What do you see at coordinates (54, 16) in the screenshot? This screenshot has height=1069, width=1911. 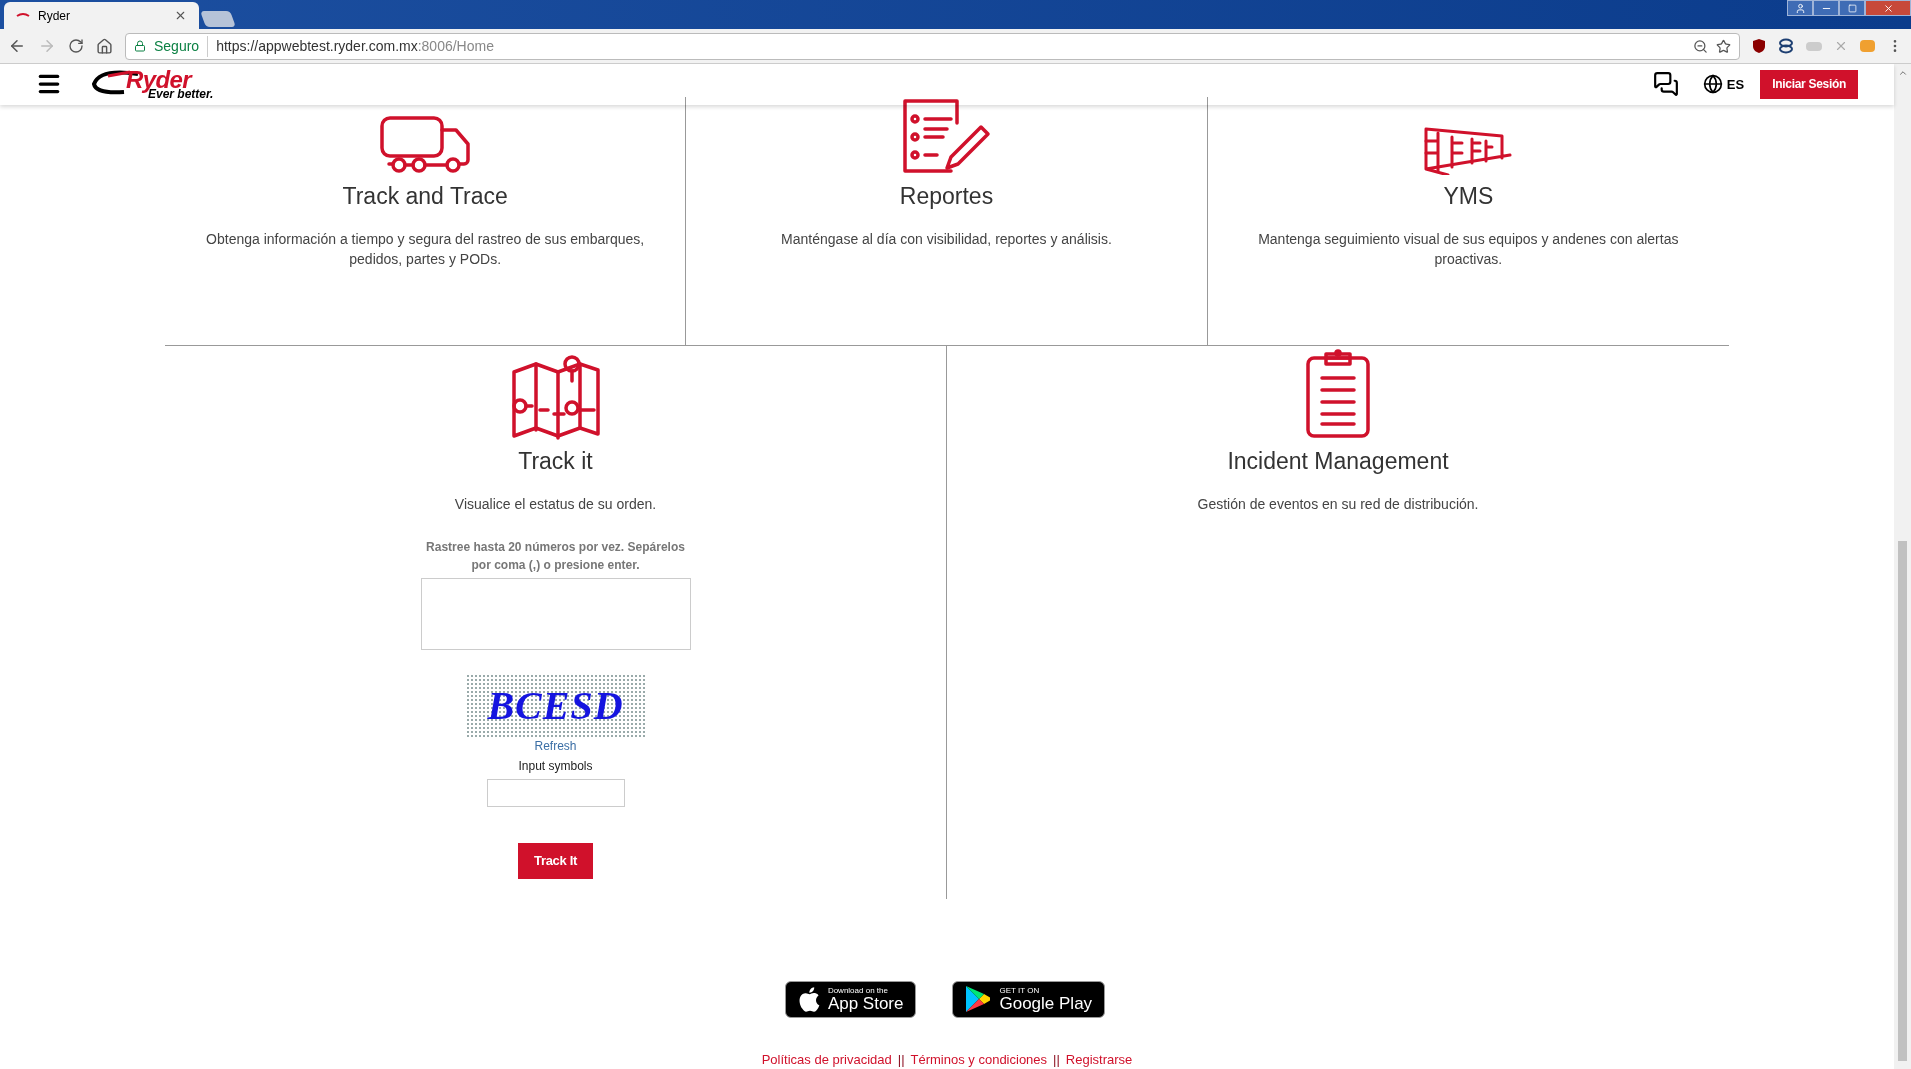 I see `tab-title: Ryder` at bounding box center [54, 16].